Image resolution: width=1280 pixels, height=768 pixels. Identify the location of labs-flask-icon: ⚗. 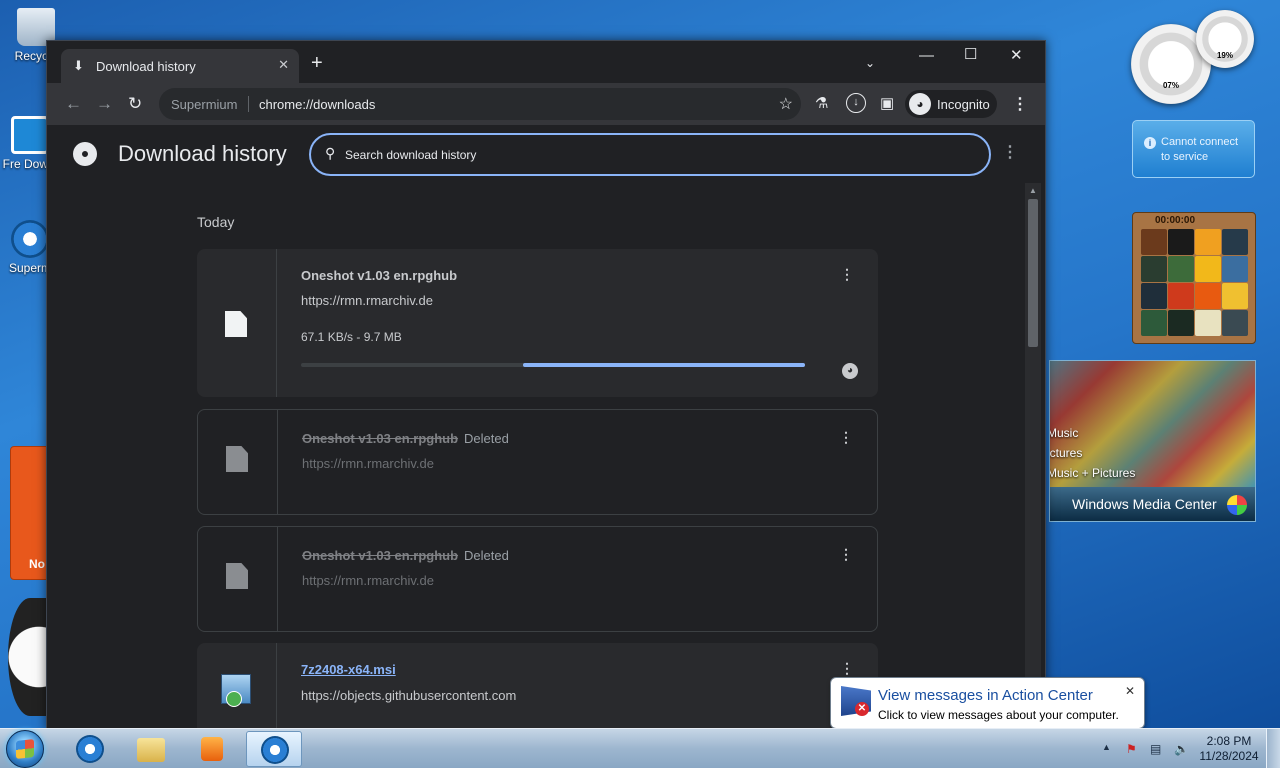
(821, 103).